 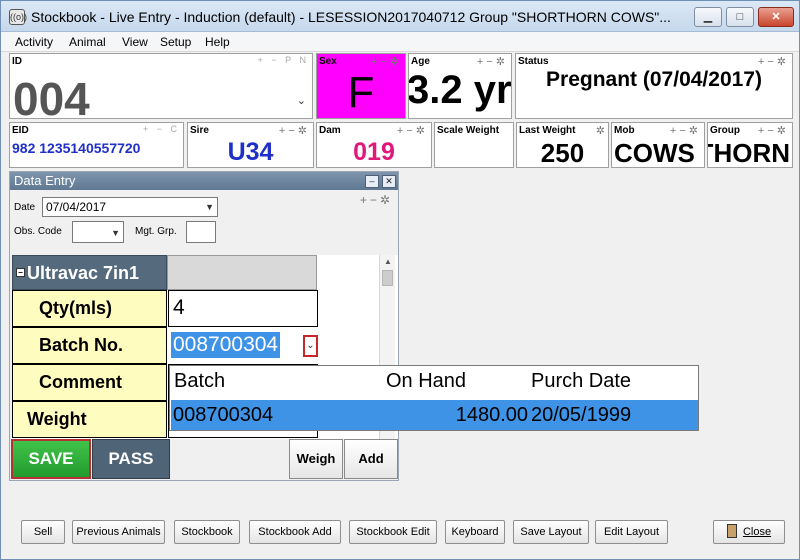 I want to click on mob-panel: Mob +−✲ COWS, so click(x=658, y=145).